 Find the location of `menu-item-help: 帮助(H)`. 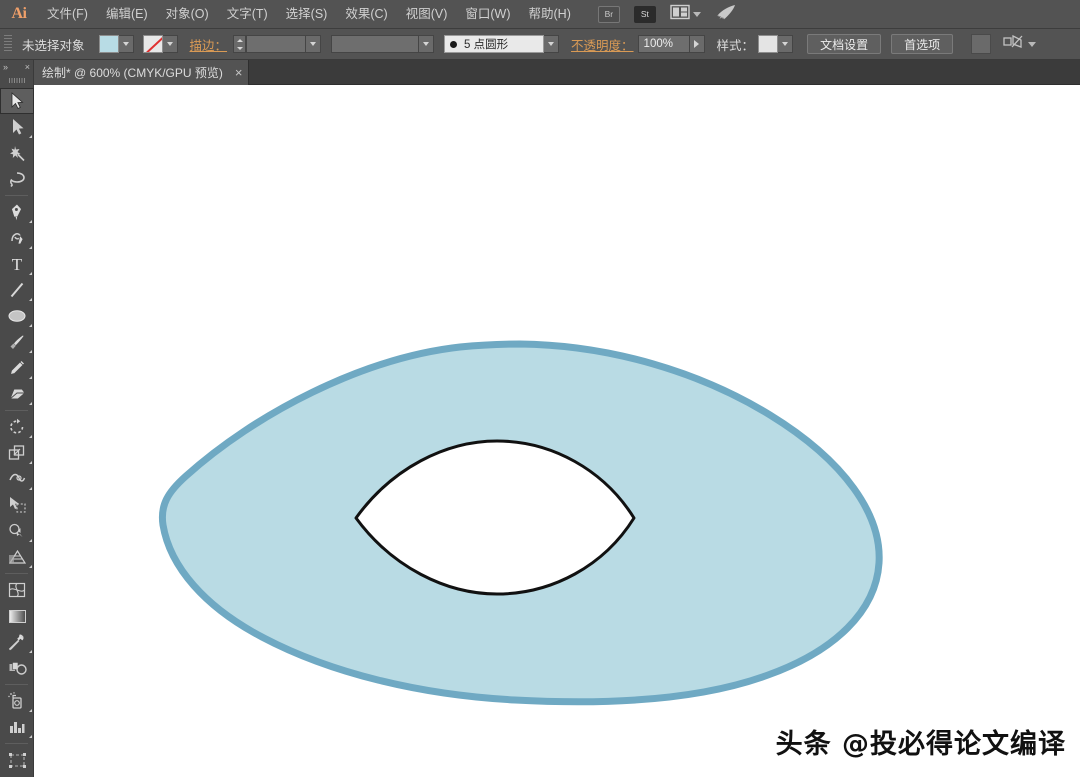

menu-item-help: 帮助(H) is located at coordinates (550, 14).